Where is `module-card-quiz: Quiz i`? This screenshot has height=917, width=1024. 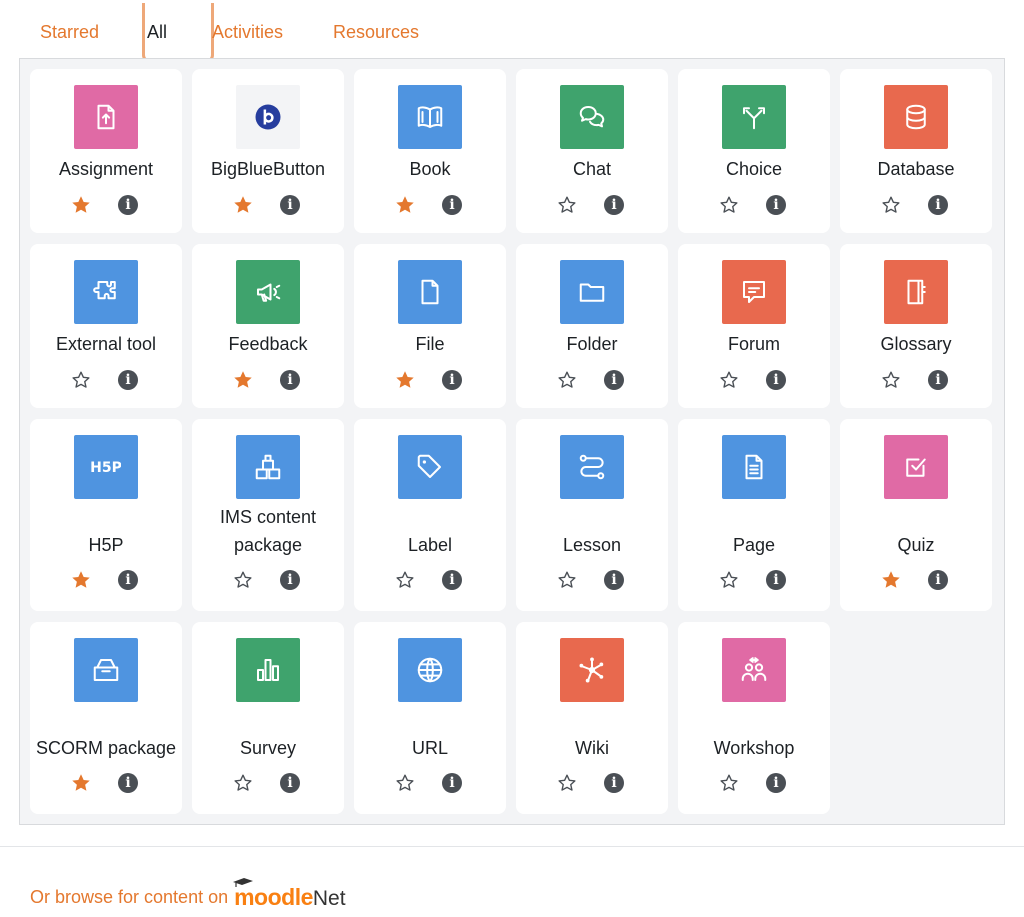 module-card-quiz: Quiz i is located at coordinates (916, 515).